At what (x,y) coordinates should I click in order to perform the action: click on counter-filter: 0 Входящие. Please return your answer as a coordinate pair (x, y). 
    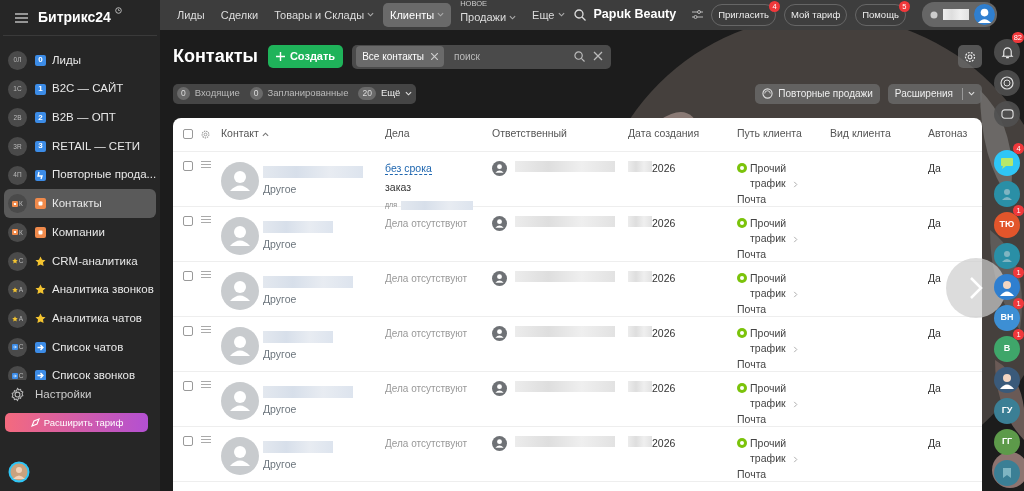
    Looking at the image, I should click on (208, 93).